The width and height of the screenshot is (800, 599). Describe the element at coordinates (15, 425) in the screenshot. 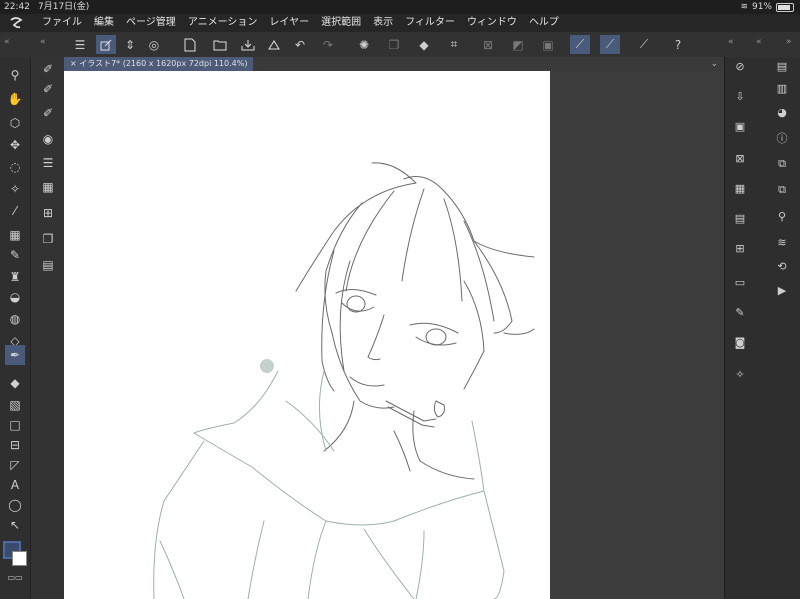

I see `shape-icon: □` at that location.